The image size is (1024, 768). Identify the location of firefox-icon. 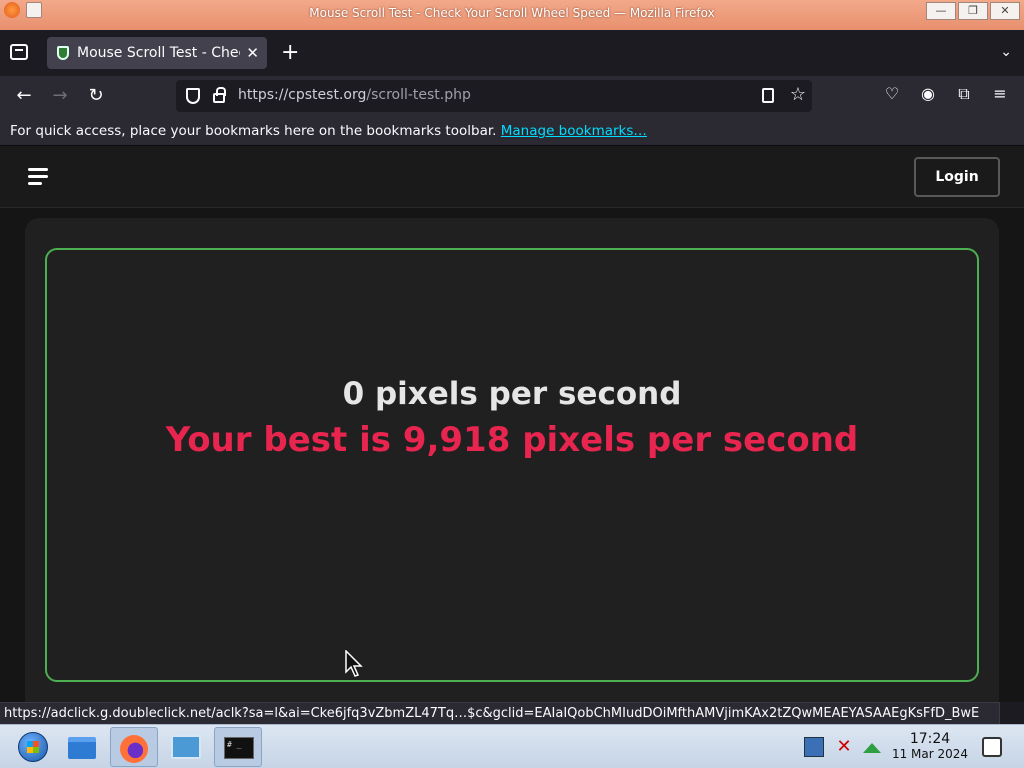
(134, 749).